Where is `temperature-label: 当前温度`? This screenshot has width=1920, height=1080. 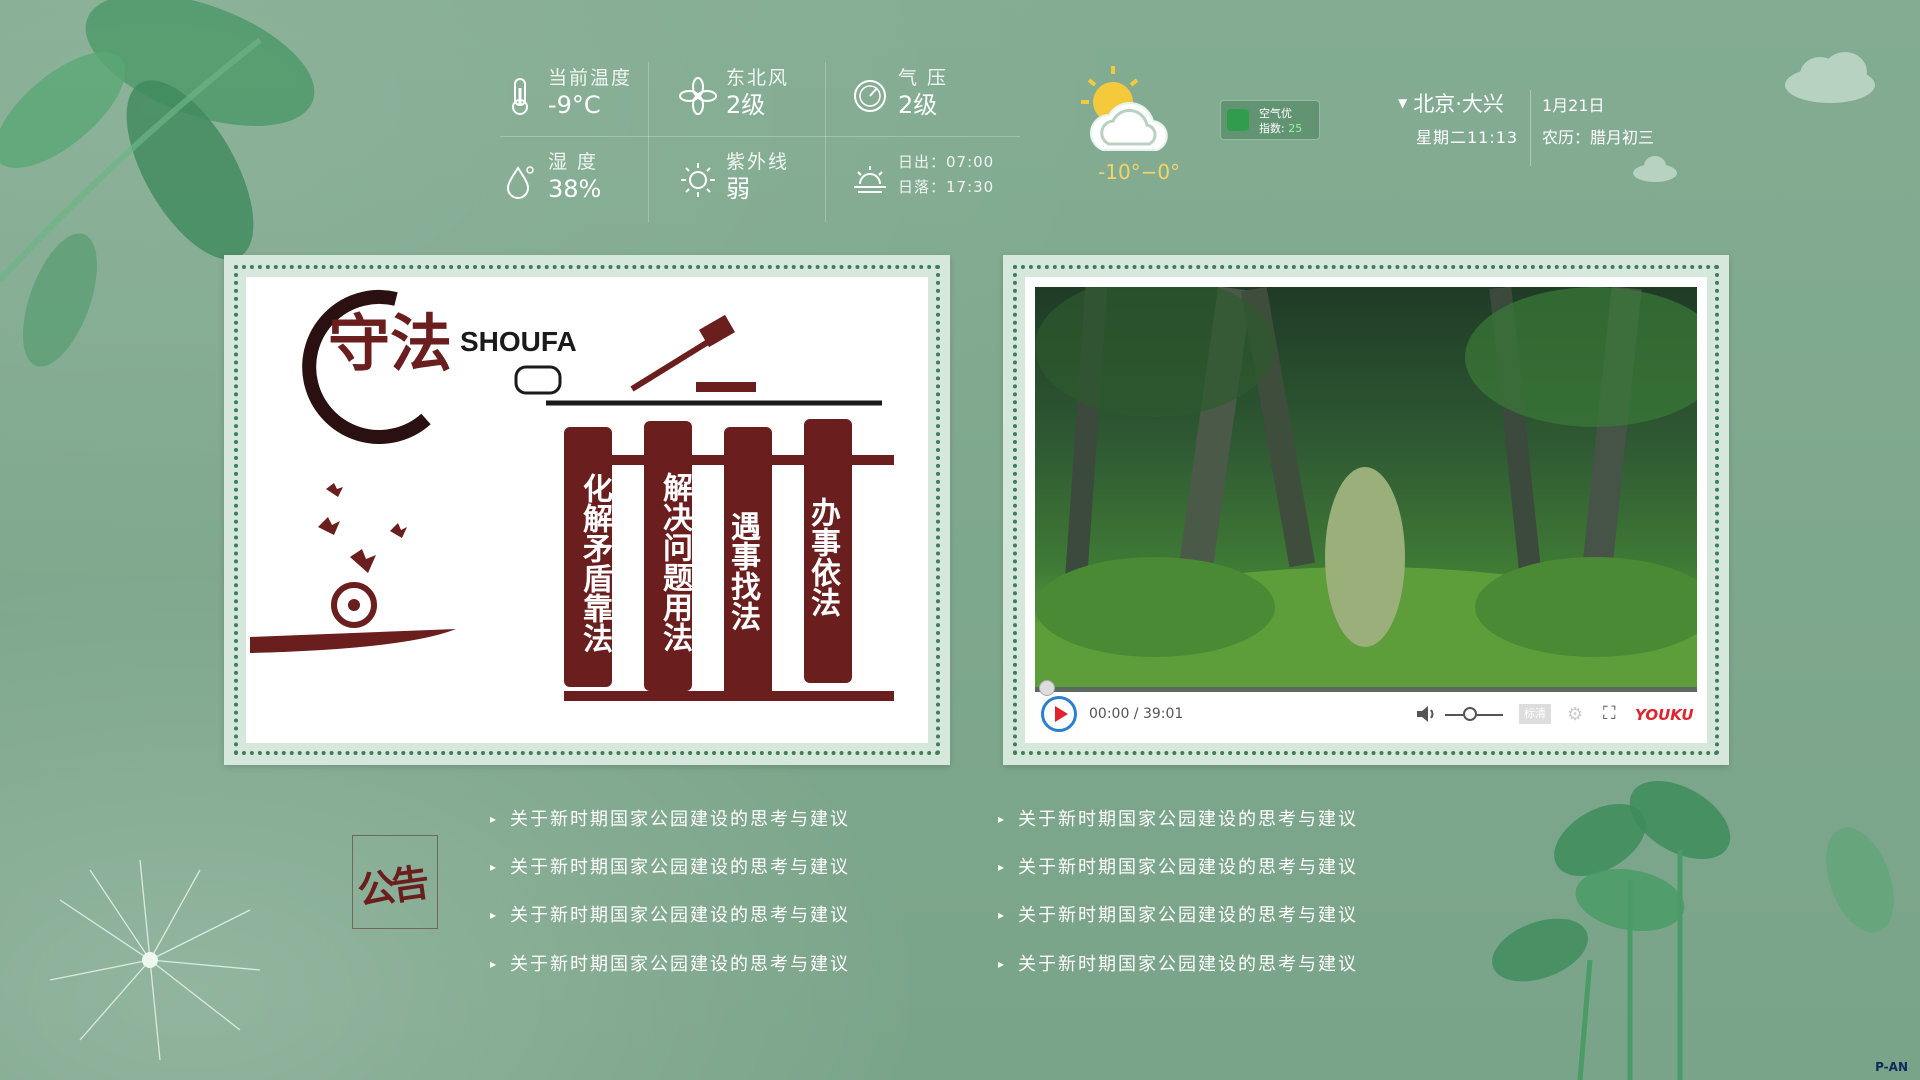
temperature-label: 当前温度 is located at coordinates (590, 78).